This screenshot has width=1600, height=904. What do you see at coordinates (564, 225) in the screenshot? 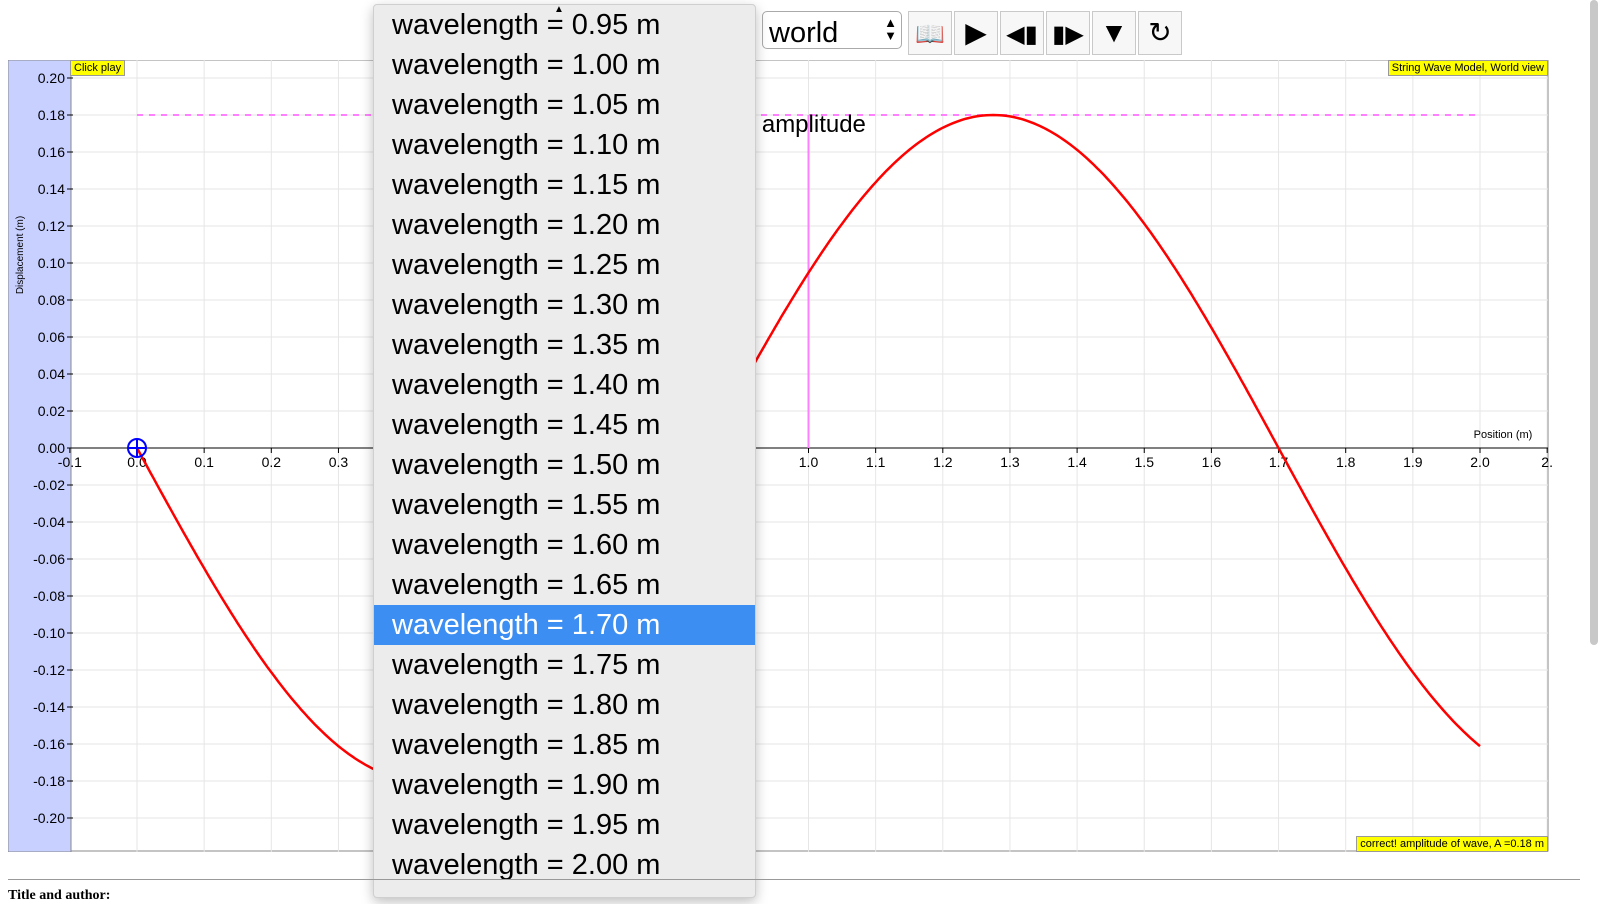
I see `wavelength-option: wavelength = 1.20 m` at bounding box center [564, 225].